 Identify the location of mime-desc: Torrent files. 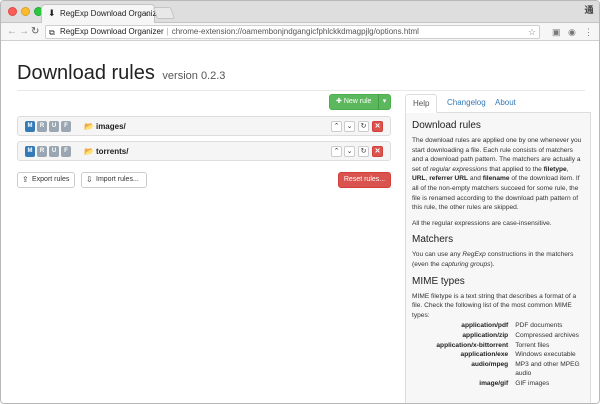
(532, 345).